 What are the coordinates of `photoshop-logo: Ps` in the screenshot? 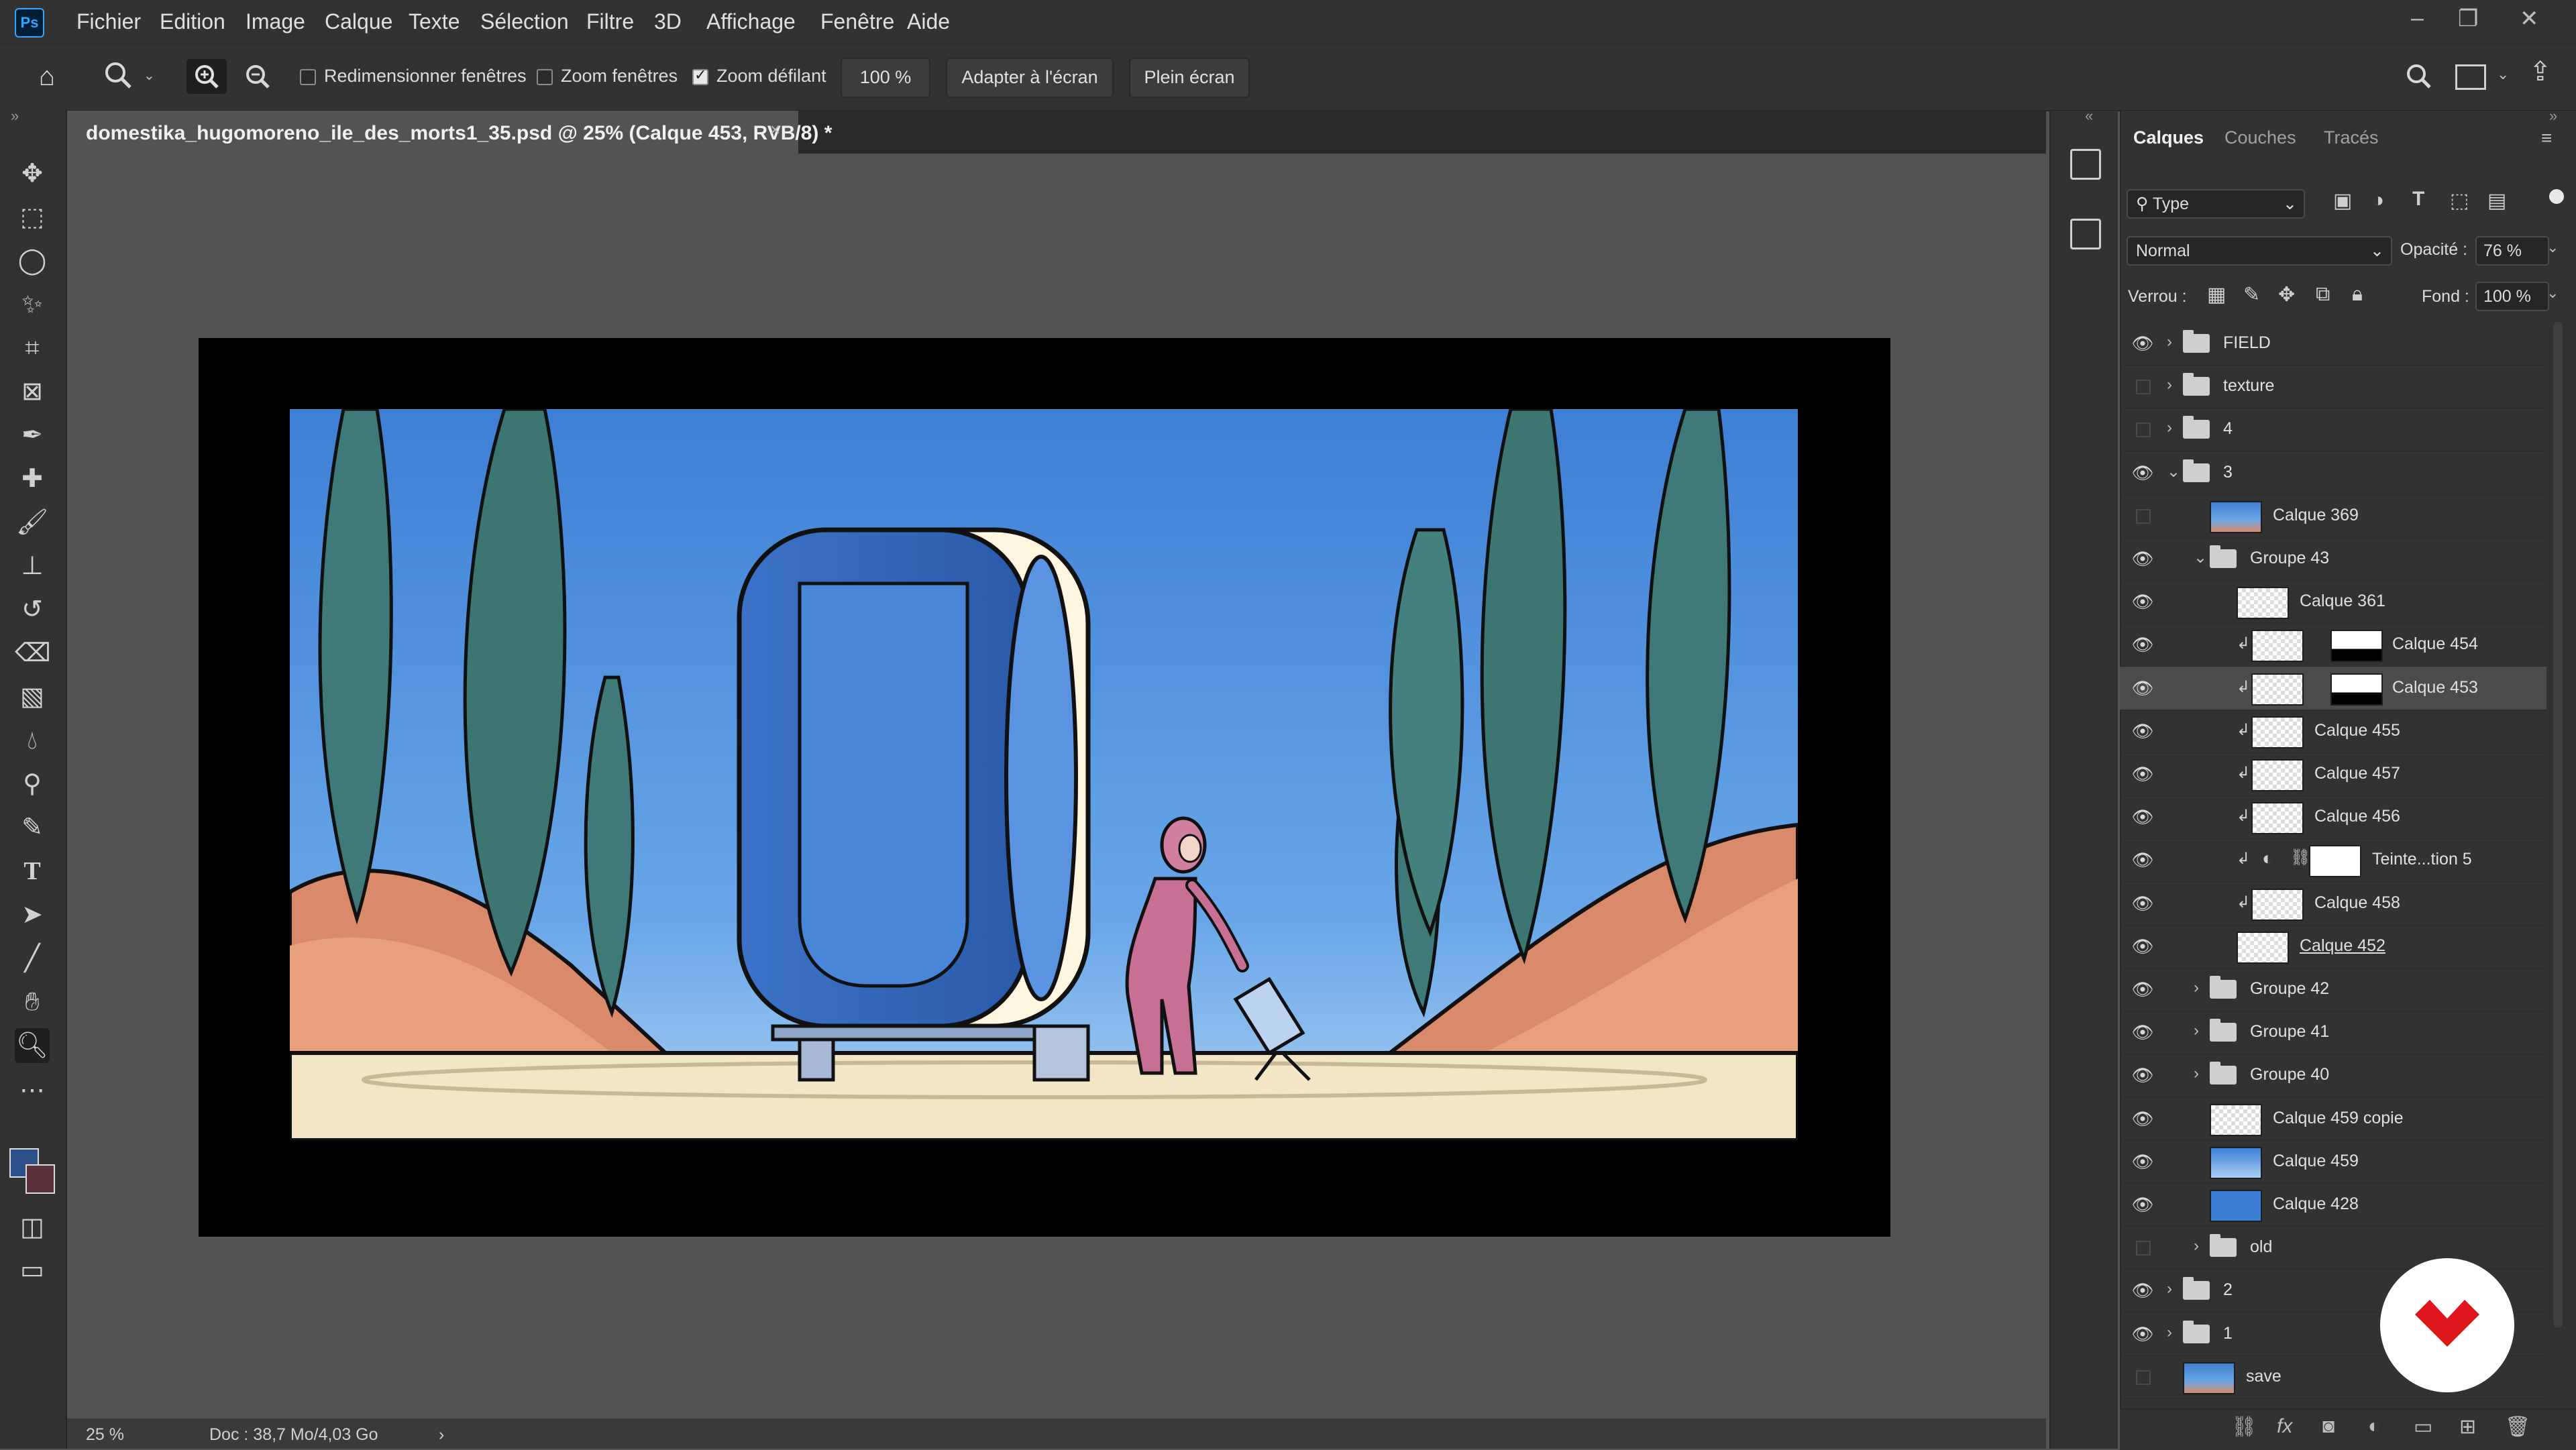 It's located at (29, 23).